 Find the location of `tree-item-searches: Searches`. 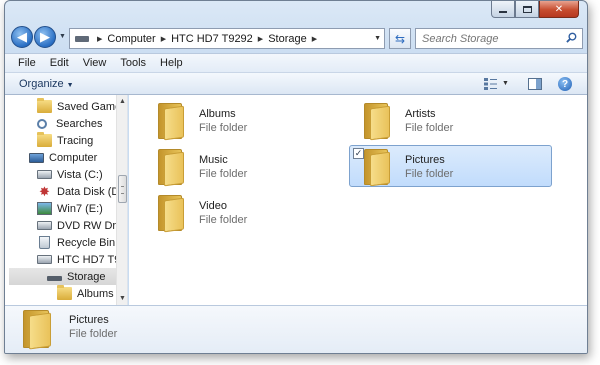

tree-item-searches: Searches is located at coordinates (77, 123).